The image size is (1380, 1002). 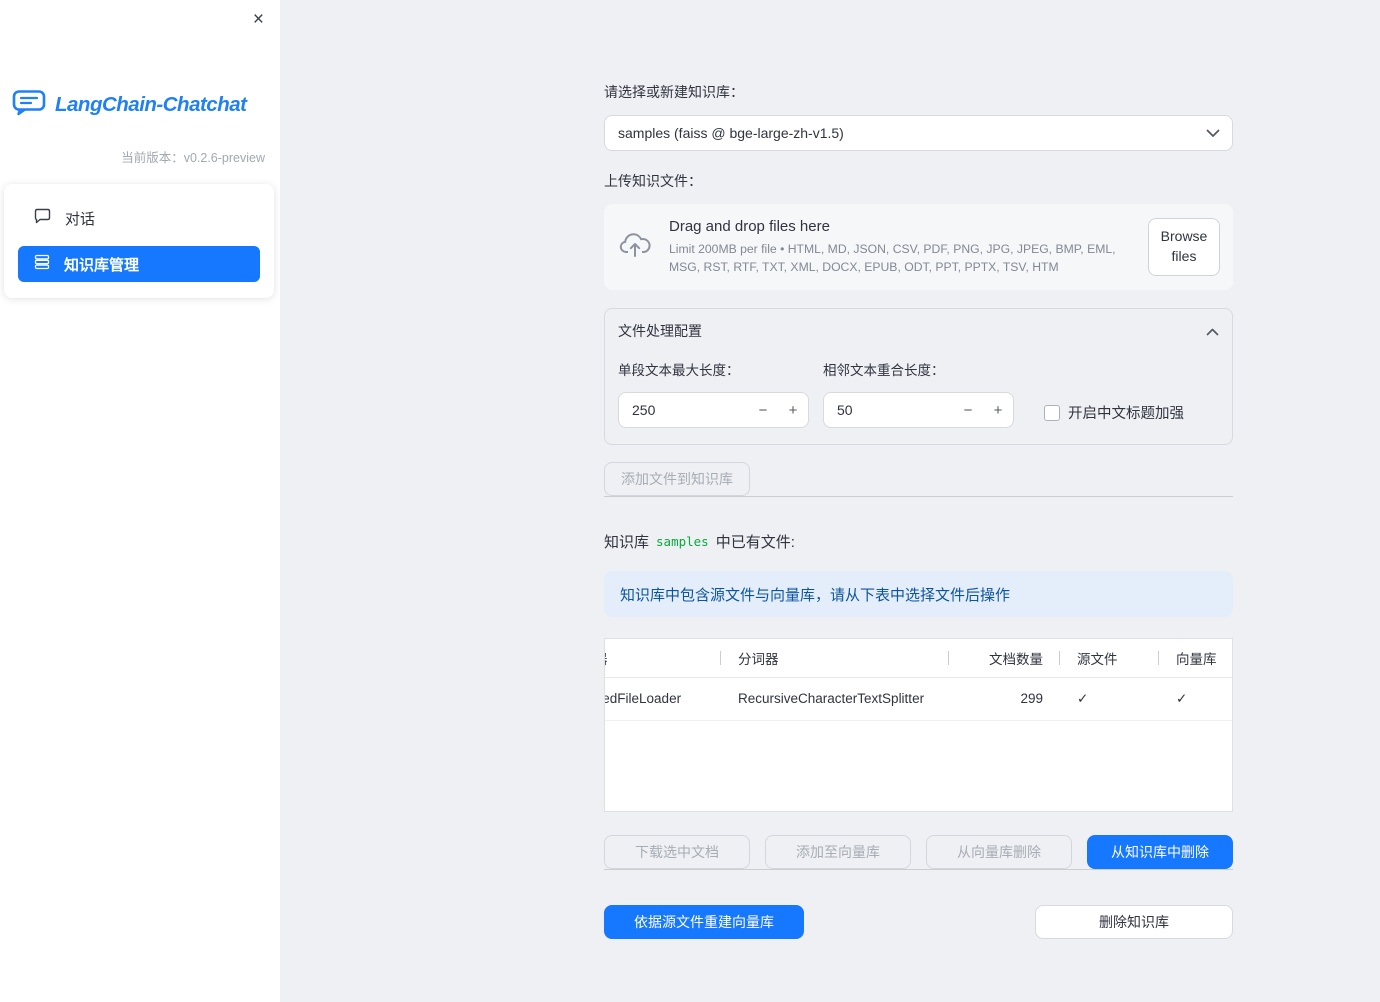 What do you see at coordinates (918, 594) in the screenshot?
I see `info-banner: 知识库中包含源文件与向量库，请从下表中选择文件后操作` at bounding box center [918, 594].